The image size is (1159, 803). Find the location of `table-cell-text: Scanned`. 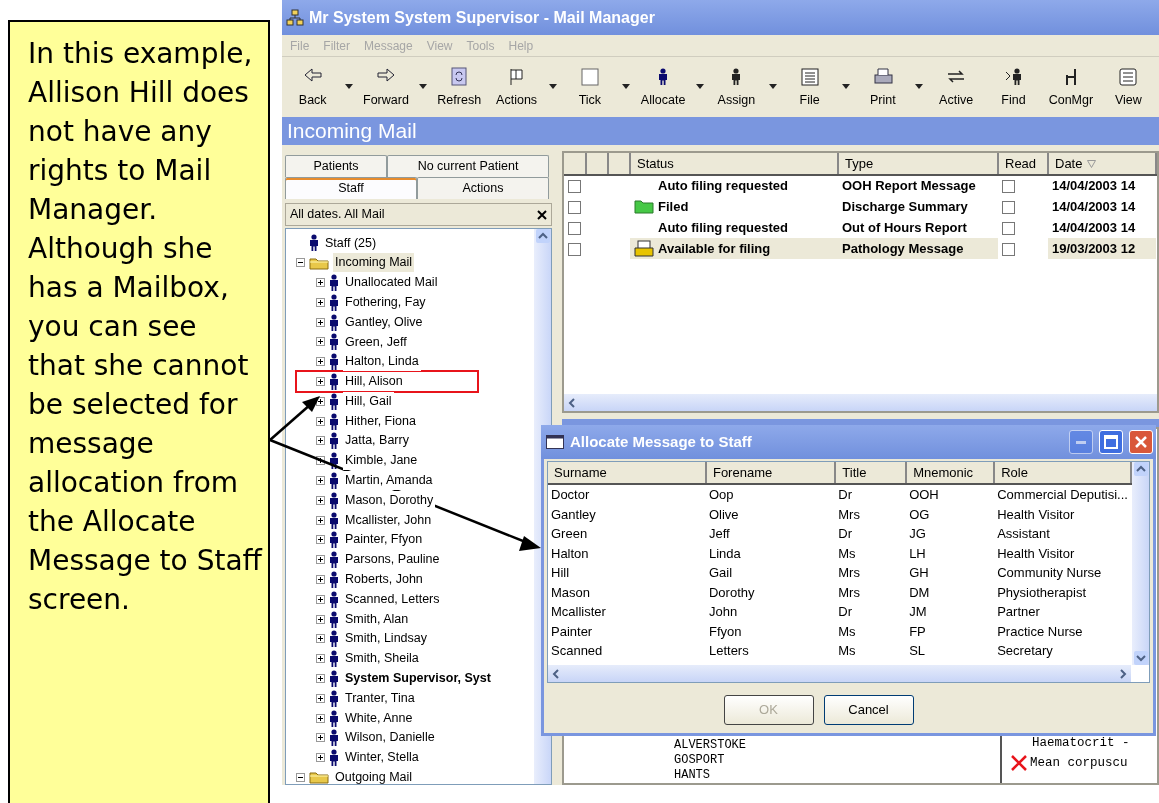

table-cell-text: Scanned is located at coordinates (577, 651).